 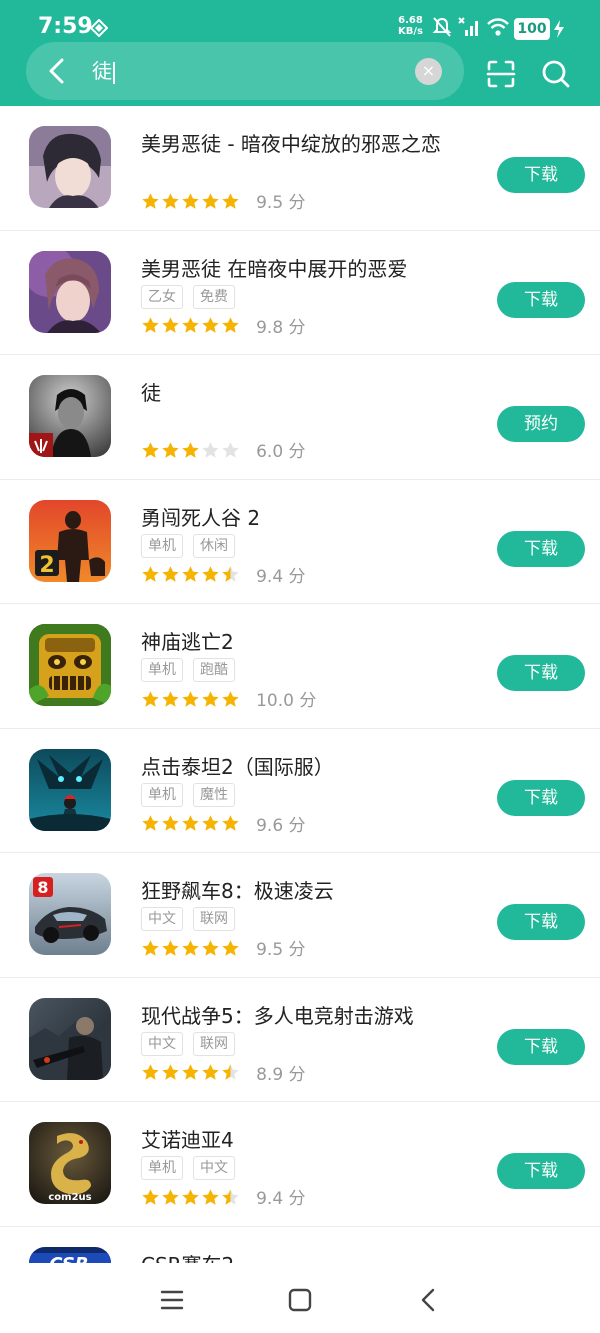 I want to click on app-title: 艾诺迪亚4, so click(x=187, y=1138).